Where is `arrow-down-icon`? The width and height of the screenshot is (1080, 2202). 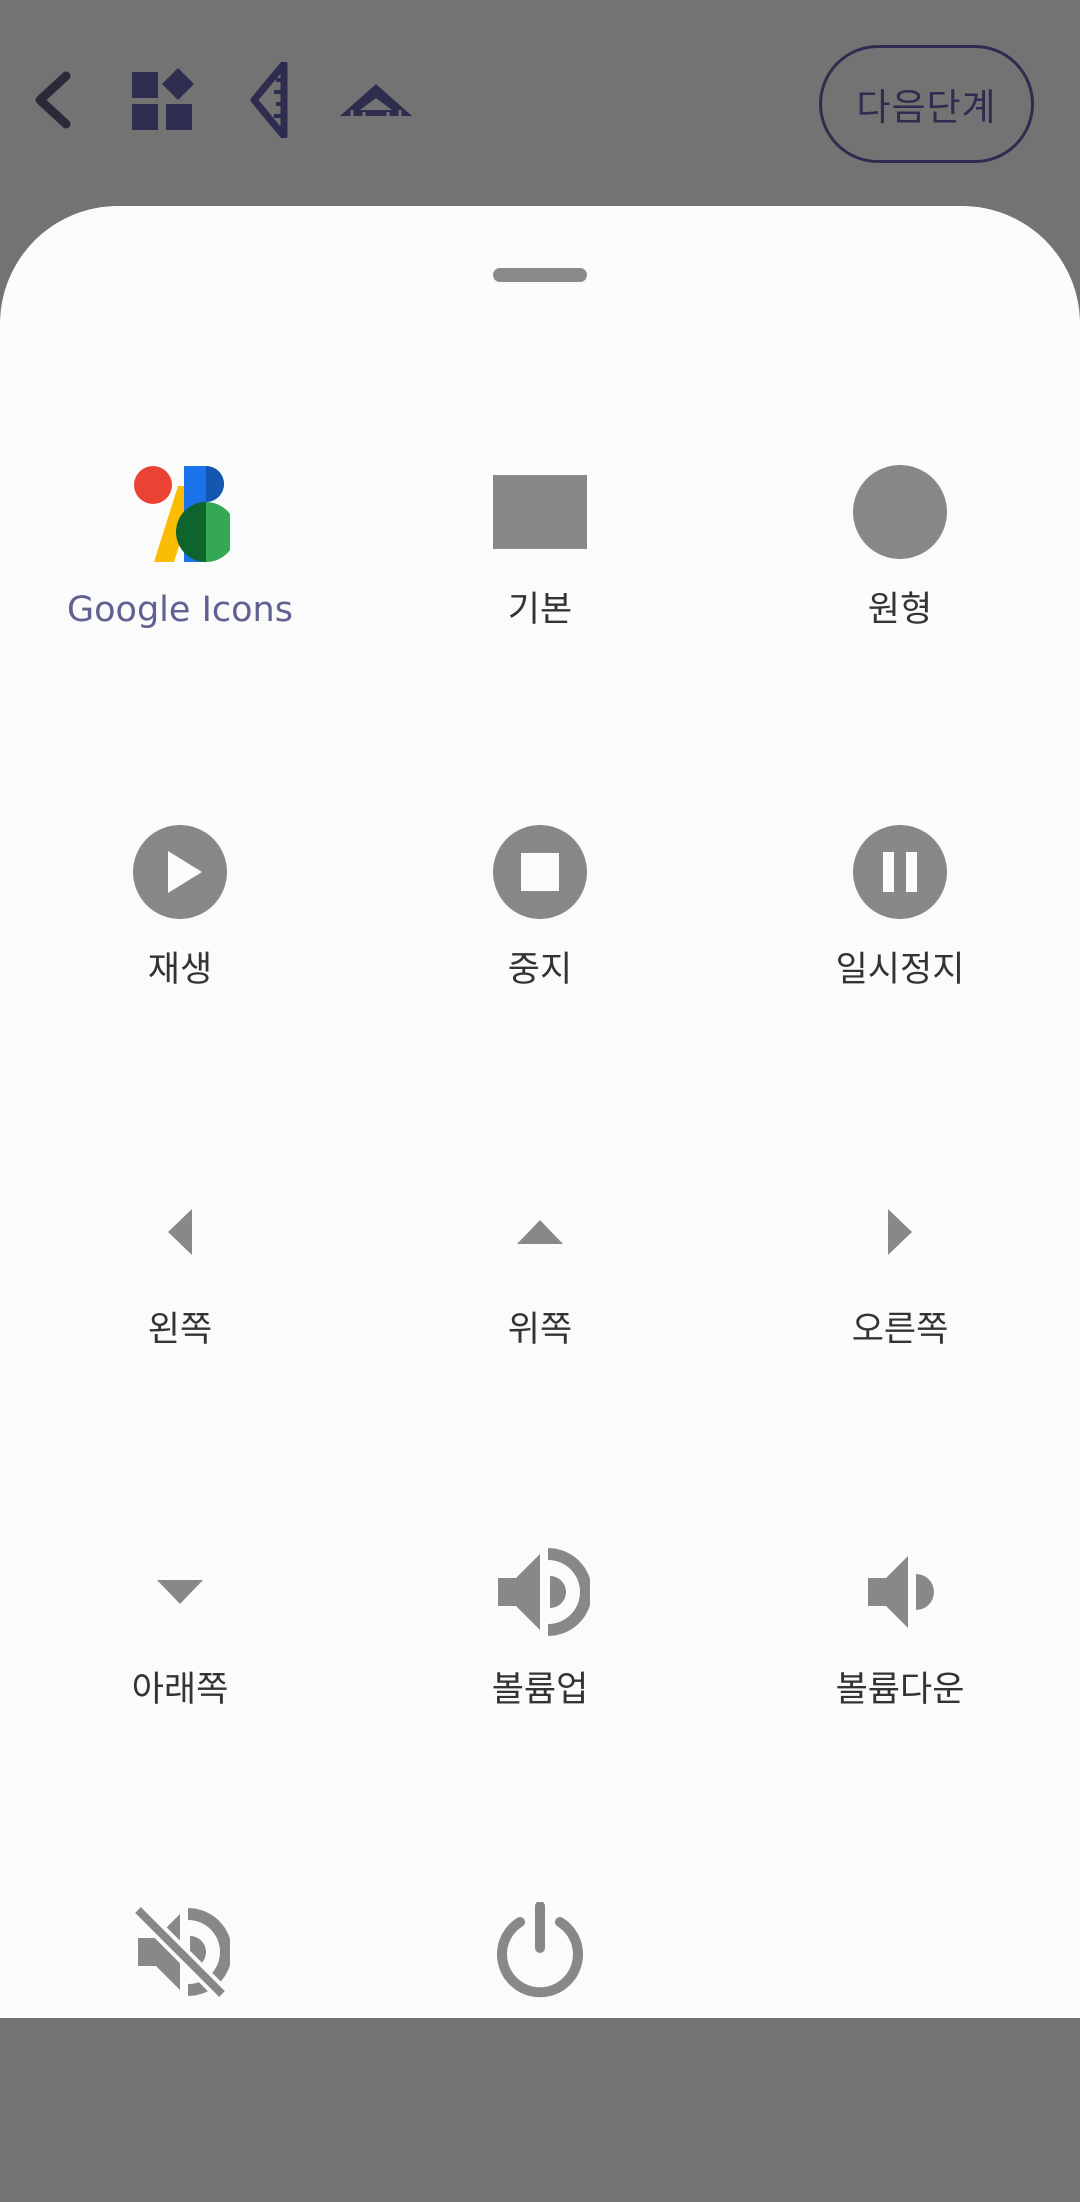 arrow-down-icon is located at coordinates (180, 1592).